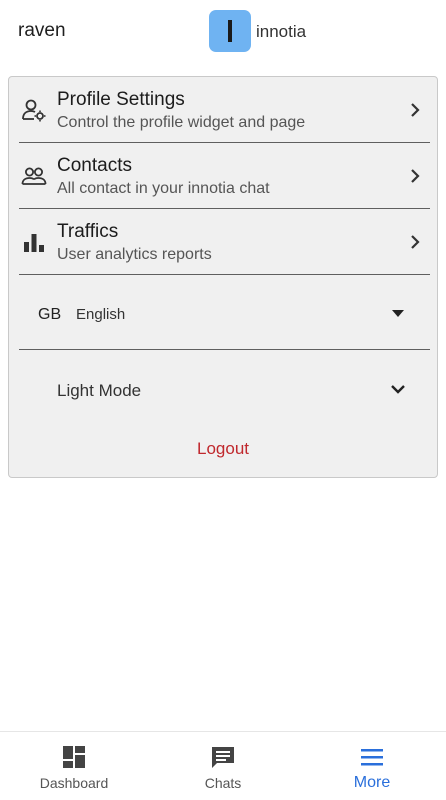  I want to click on menu-item-subtitle: User analytics reports, so click(134, 254).